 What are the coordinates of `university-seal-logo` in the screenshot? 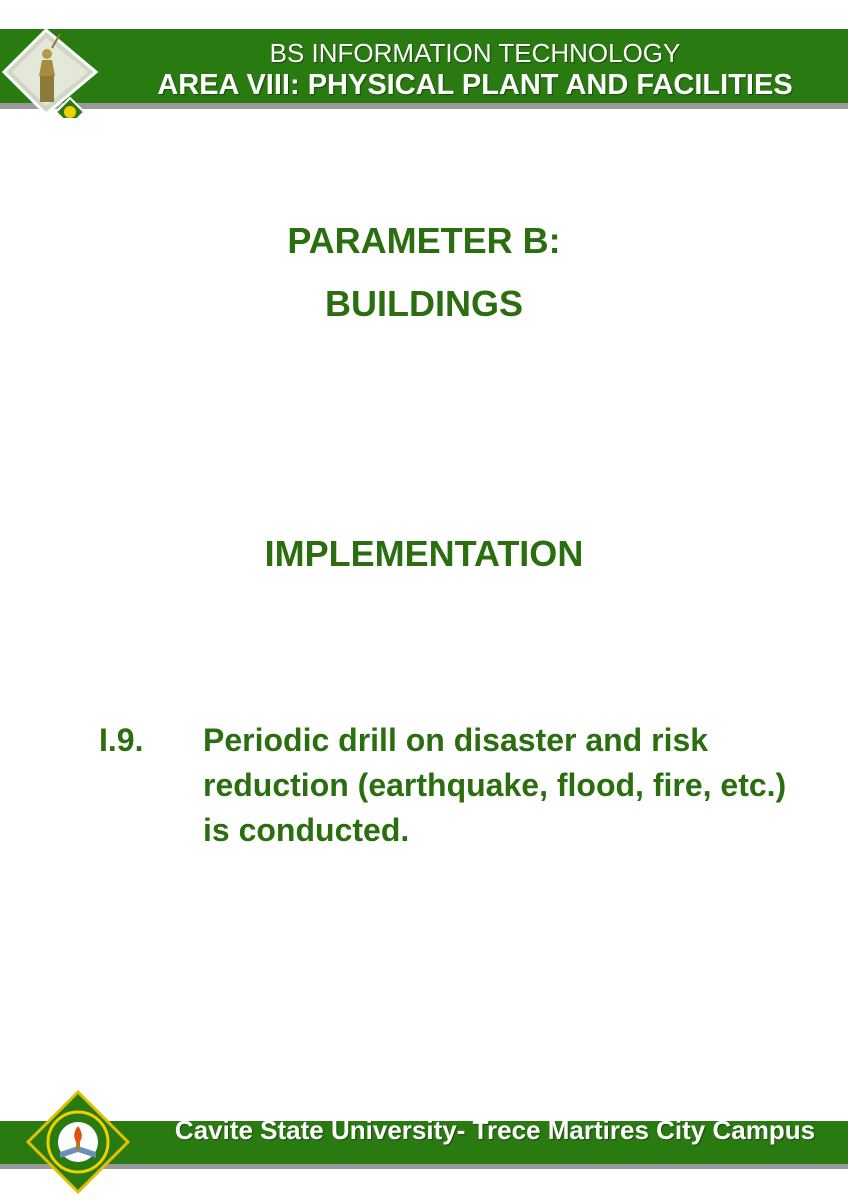 It's located at (78, 1142).